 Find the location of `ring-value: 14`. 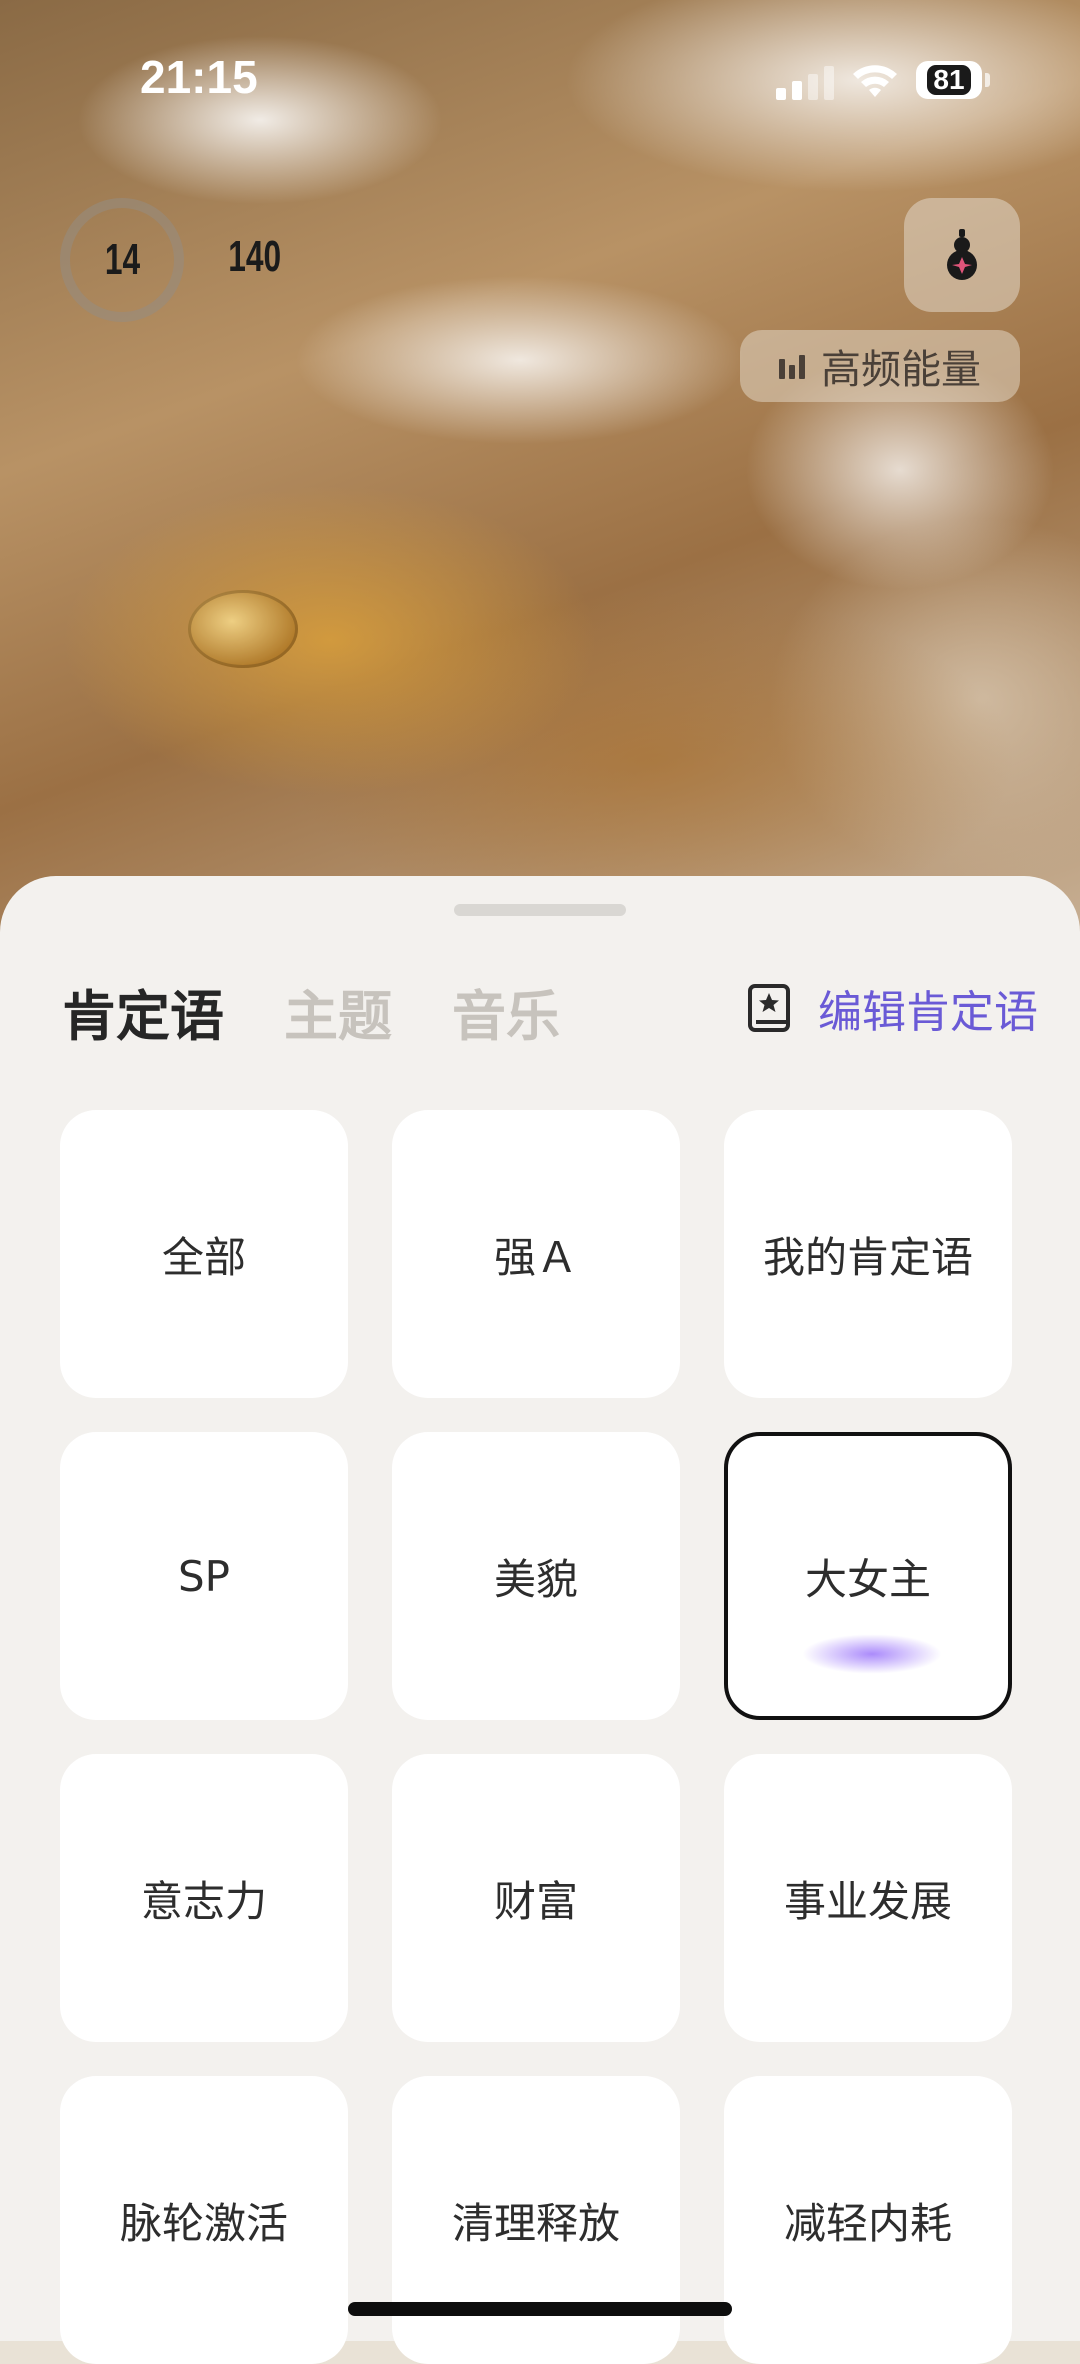

ring-value: 14 is located at coordinates (122, 259).